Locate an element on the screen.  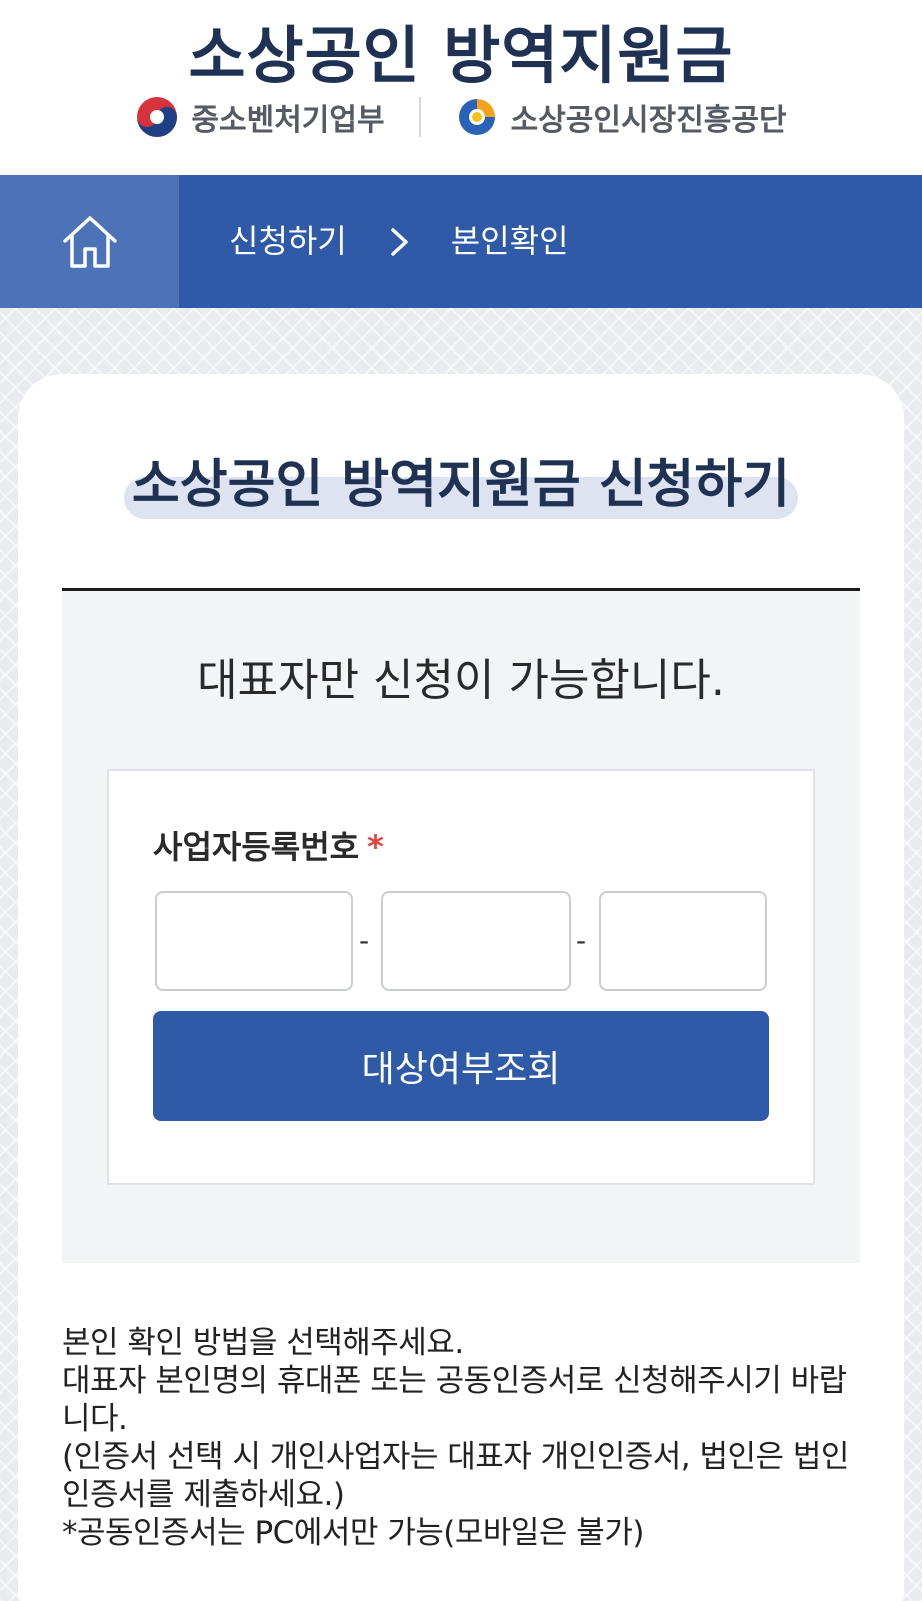
org-semas: 소상공인시장진흥공단 is located at coordinates (621, 117).